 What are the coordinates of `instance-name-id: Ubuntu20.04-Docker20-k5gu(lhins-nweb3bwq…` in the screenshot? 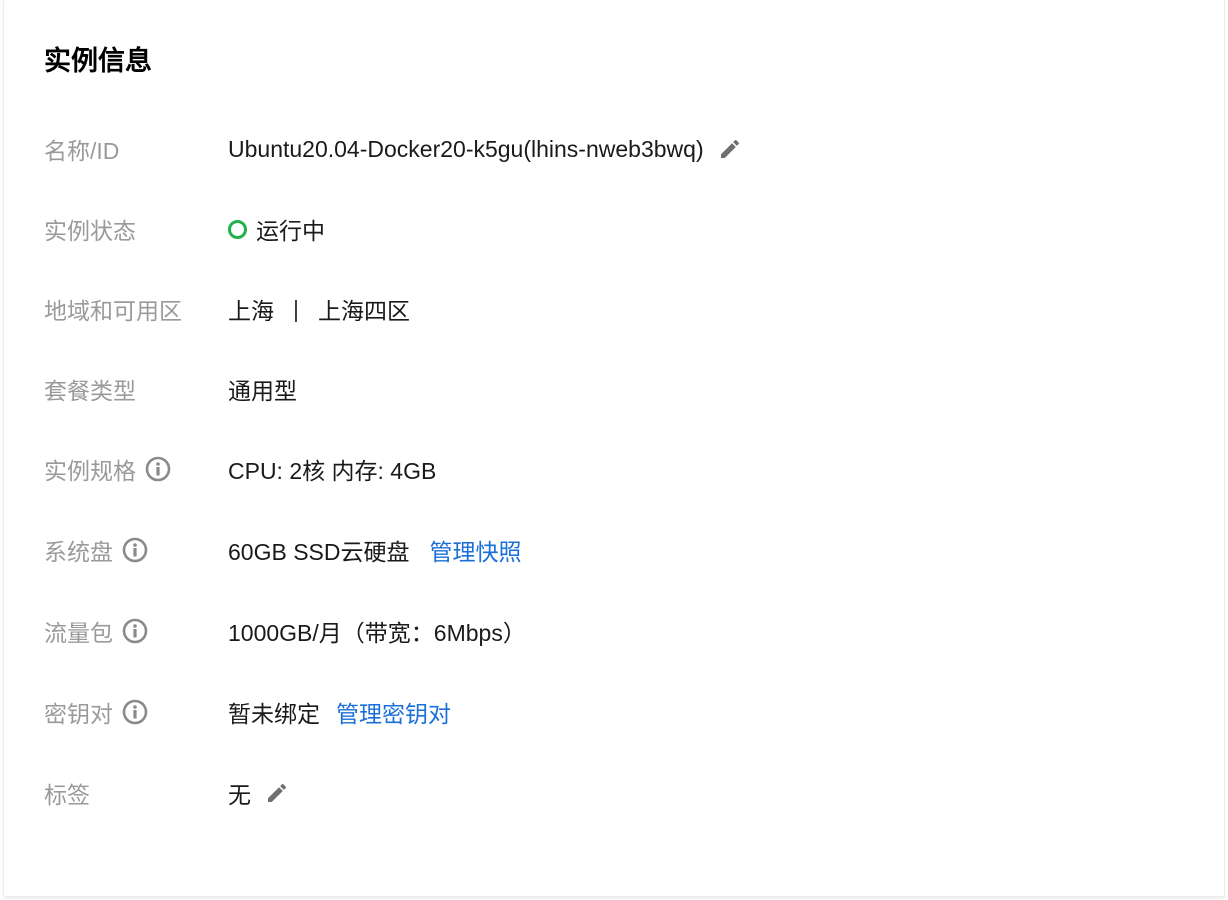 It's located at (466, 148).